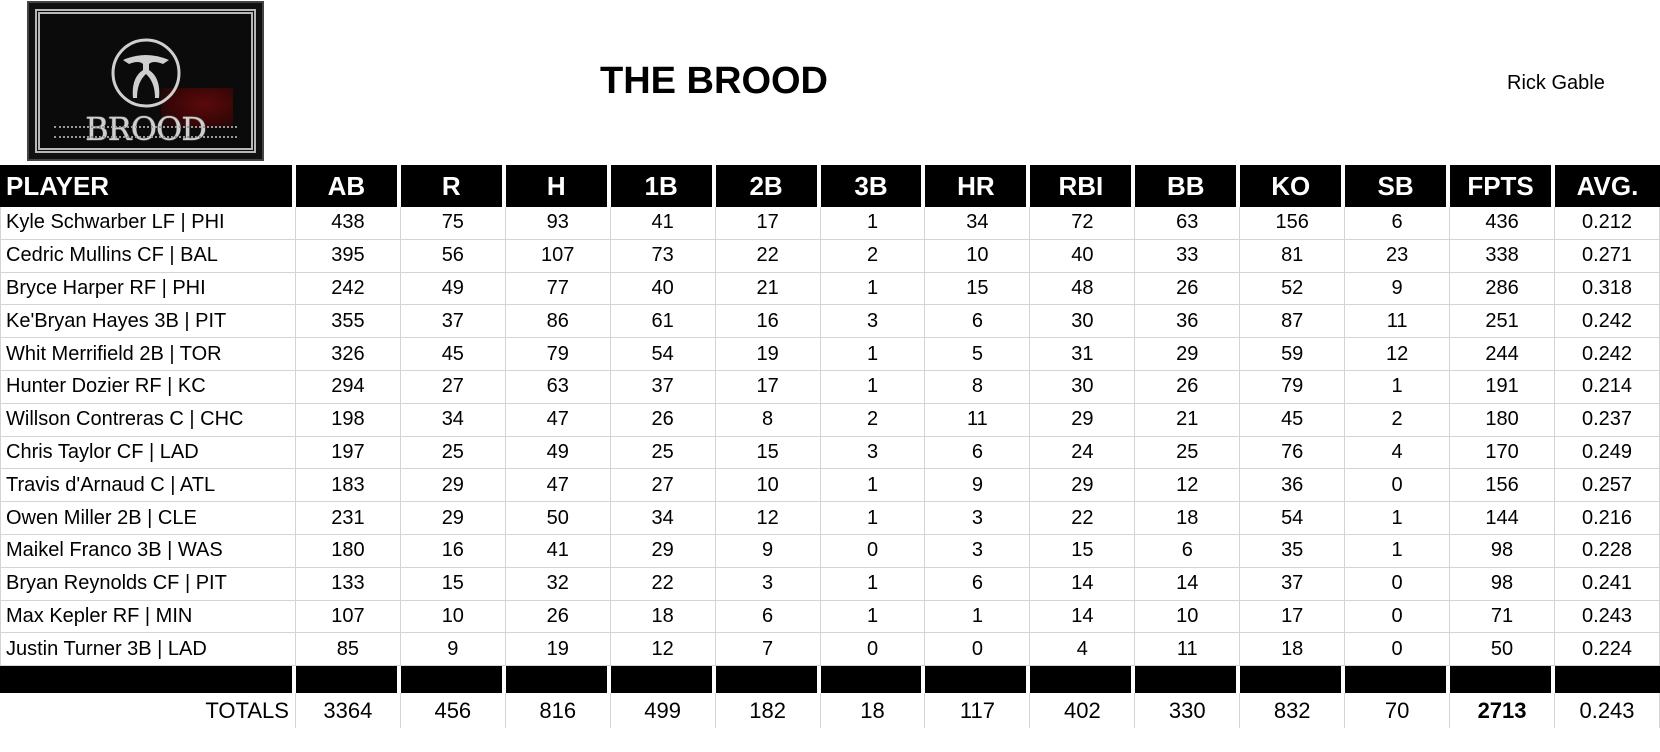  Describe the element at coordinates (558, 289) in the screenshot. I see `stat-cell-h: 77` at that location.